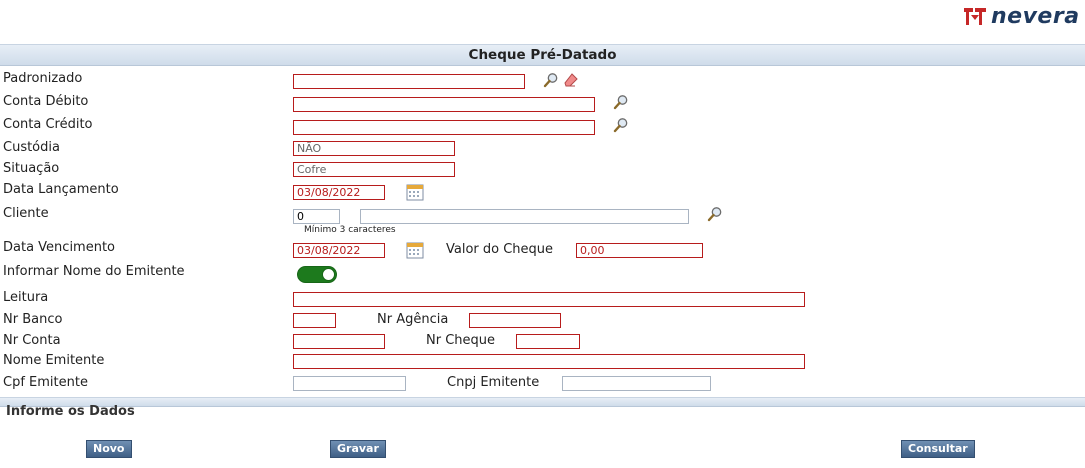  Describe the element at coordinates (350, 230) in the screenshot. I see `cliente-hint: Mínimo 3 caracteres` at that location.